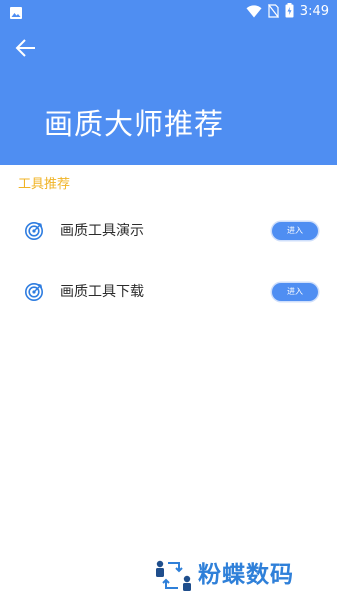  I want to click on back-button, so click(26, 50).